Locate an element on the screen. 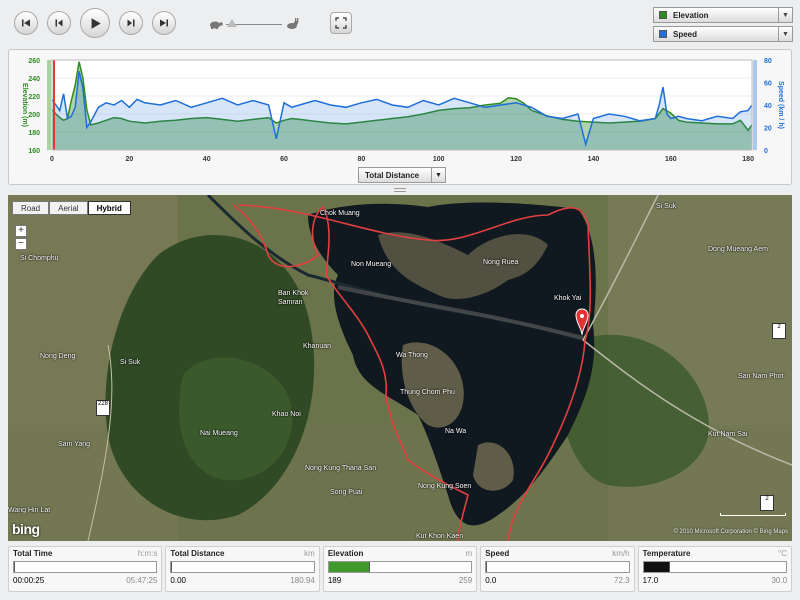 This screenshot has height=600, width=800. right-axis-band is located at coordinates (755, 105).